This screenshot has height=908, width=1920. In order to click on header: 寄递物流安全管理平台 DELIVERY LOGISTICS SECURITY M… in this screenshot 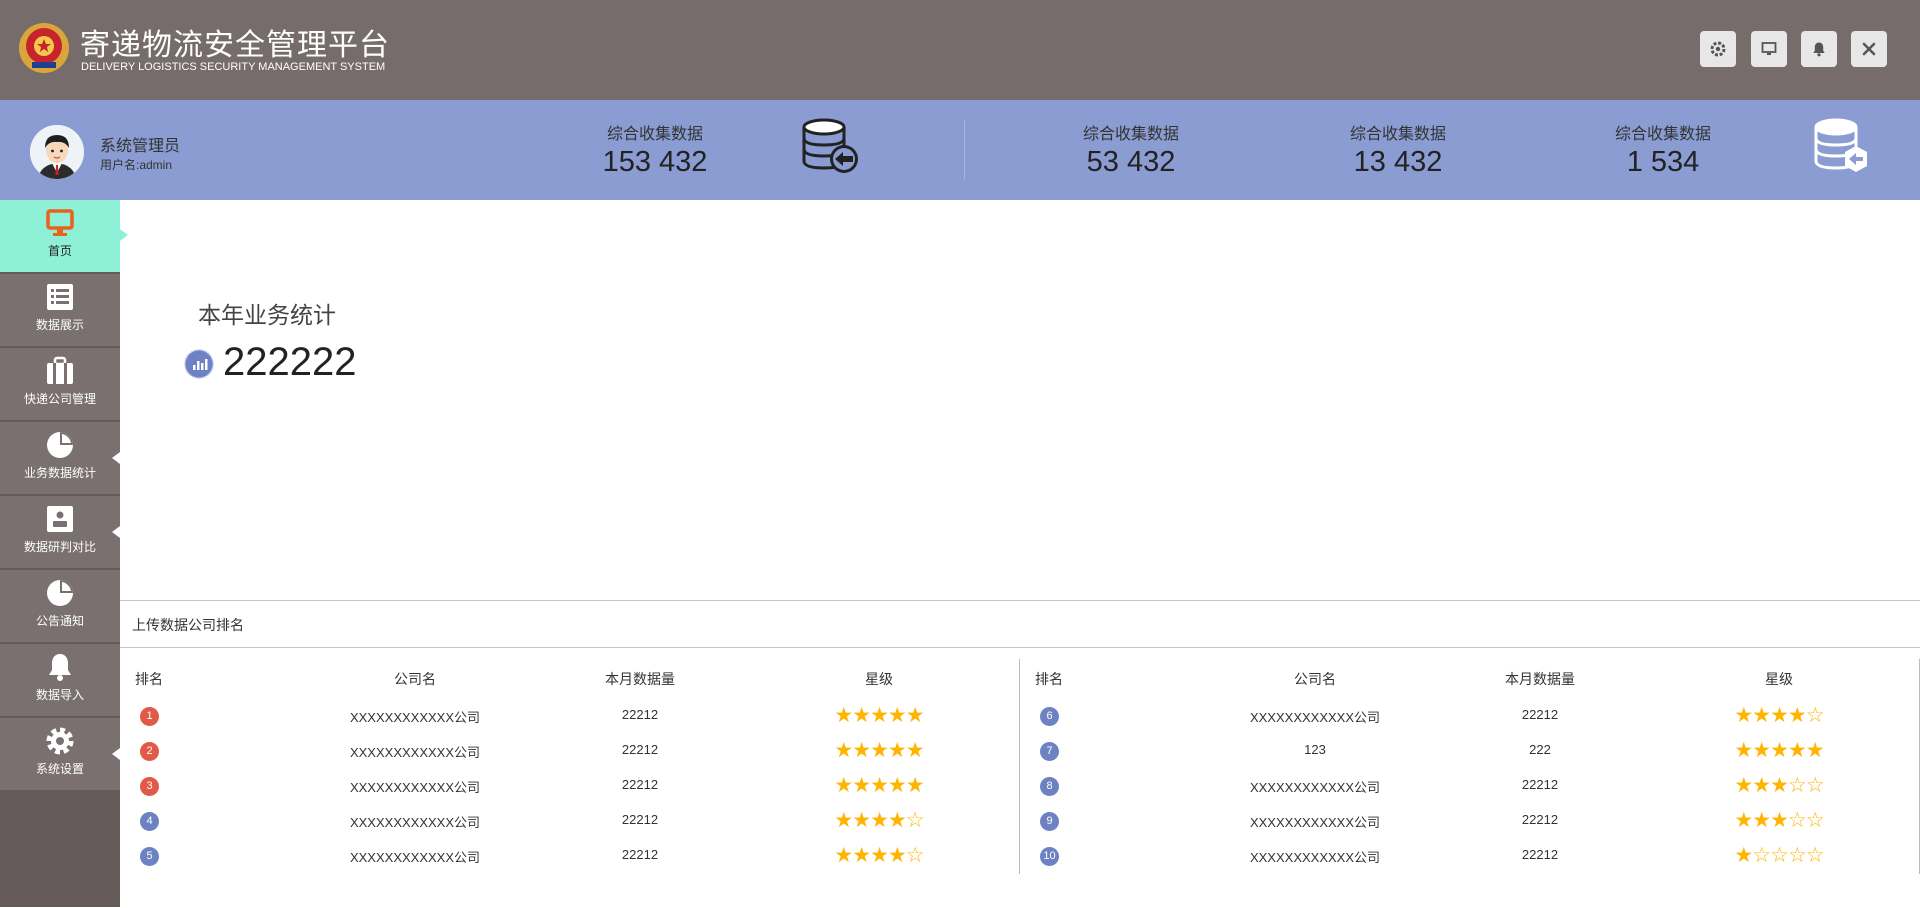, I will do `click(960, 50)`.